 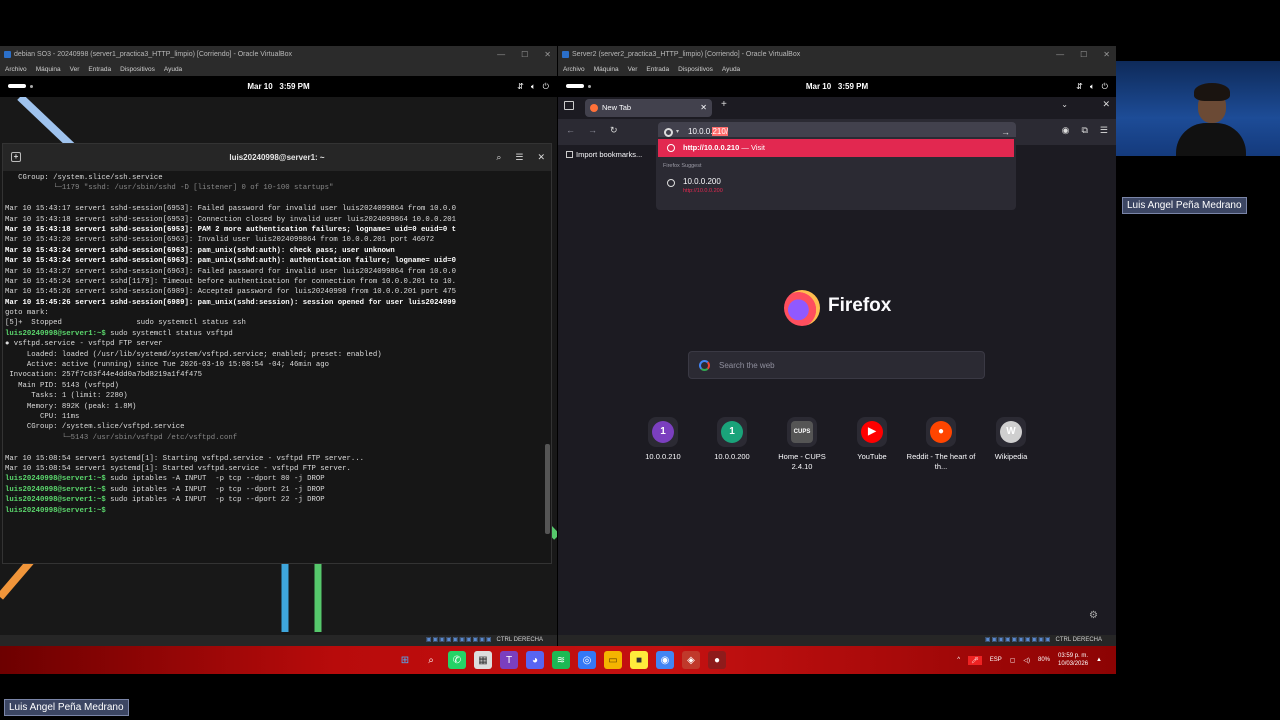 What do you see at coordinates (614, 130) in the screenshot?
I see `reload-icon: ↻` at bounding box center [614, 130].